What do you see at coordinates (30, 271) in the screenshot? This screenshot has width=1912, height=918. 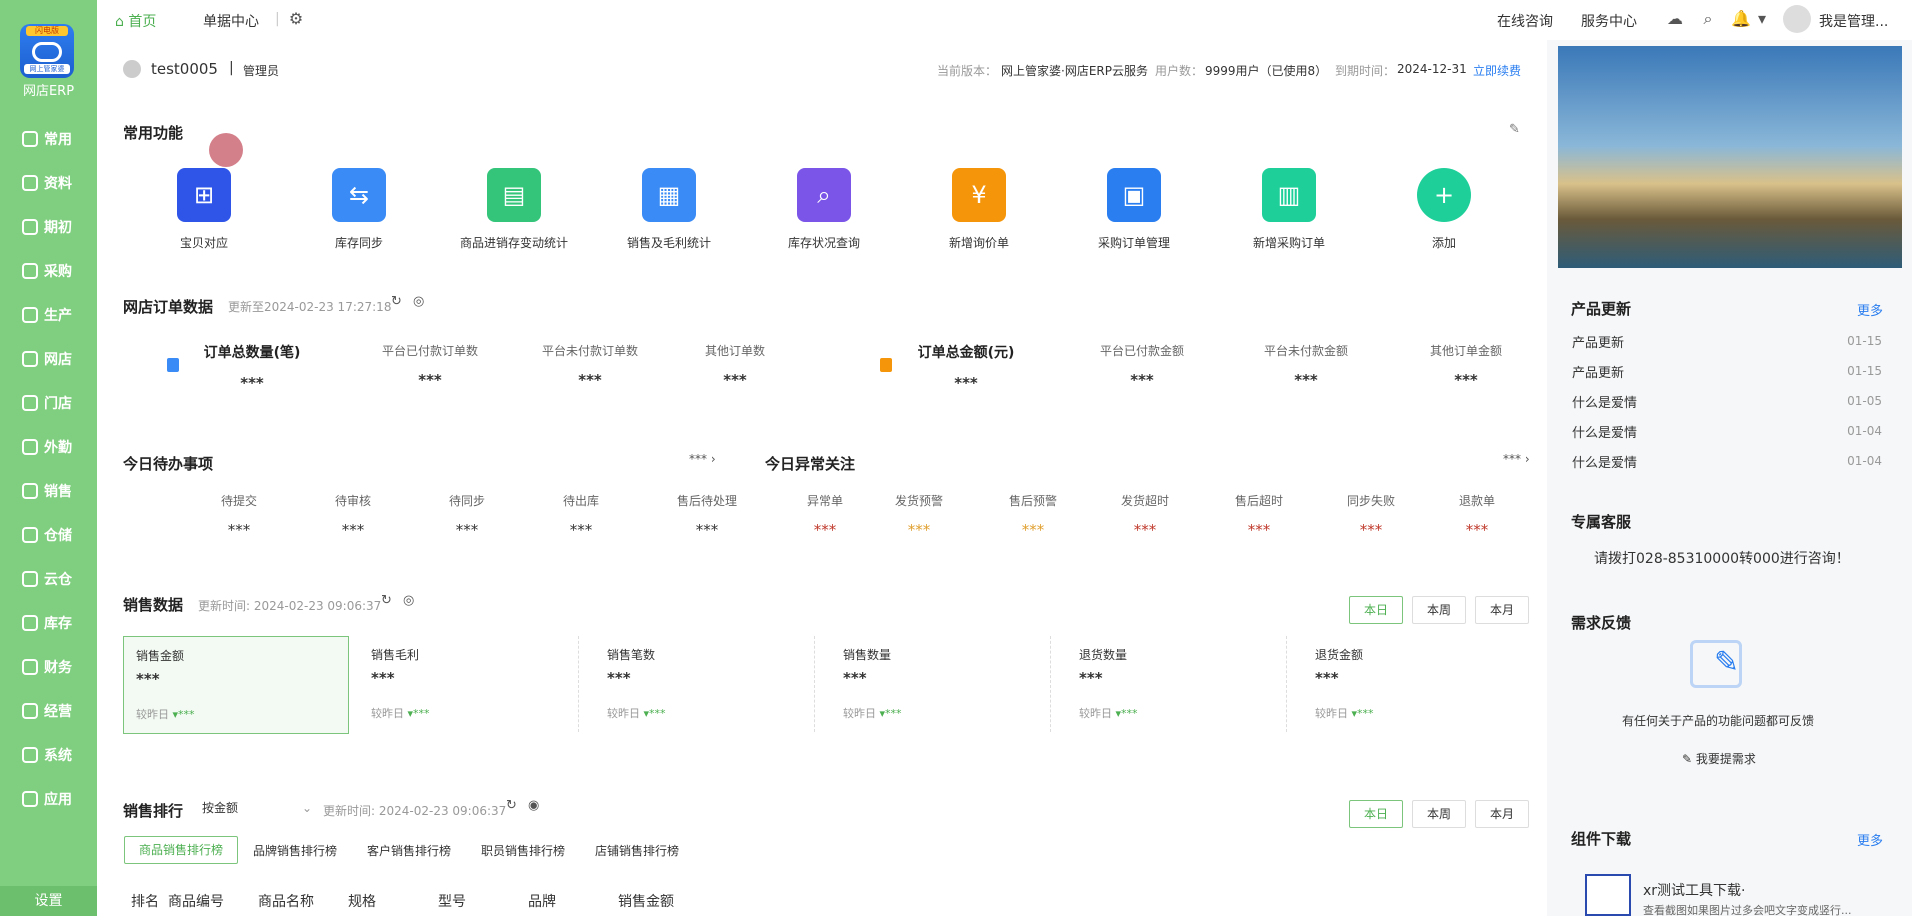 I see `cart-icon` at bounding box center [30, 271].